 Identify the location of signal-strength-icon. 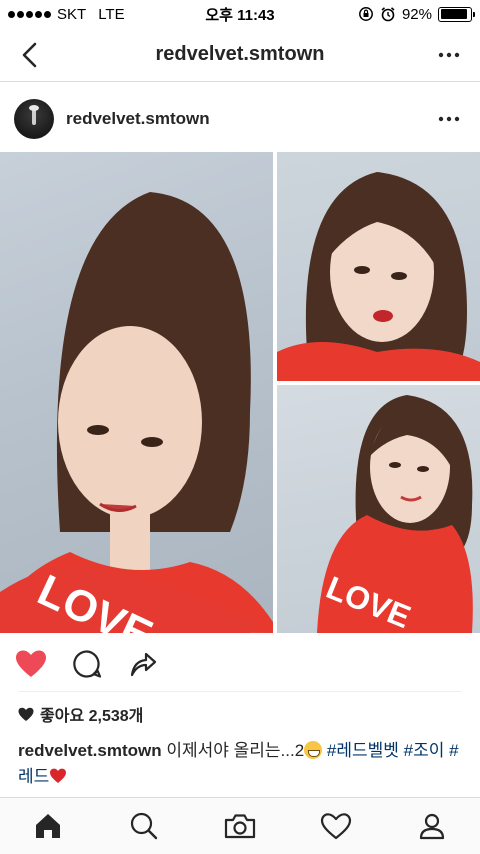
(29, 14).